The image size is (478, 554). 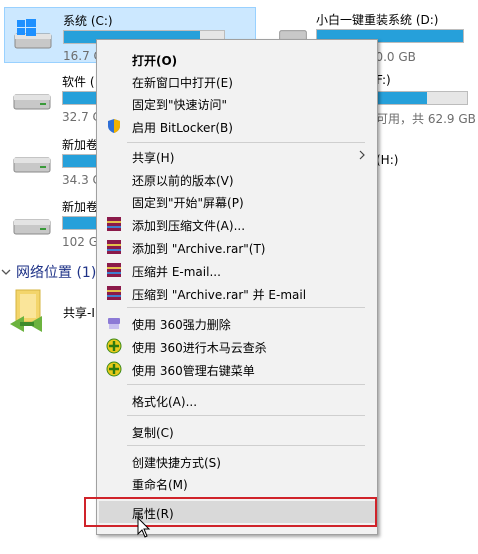 I want to click on menu-item-label: 固定到"开始"屏幕(P), so click(x=188, y=203).